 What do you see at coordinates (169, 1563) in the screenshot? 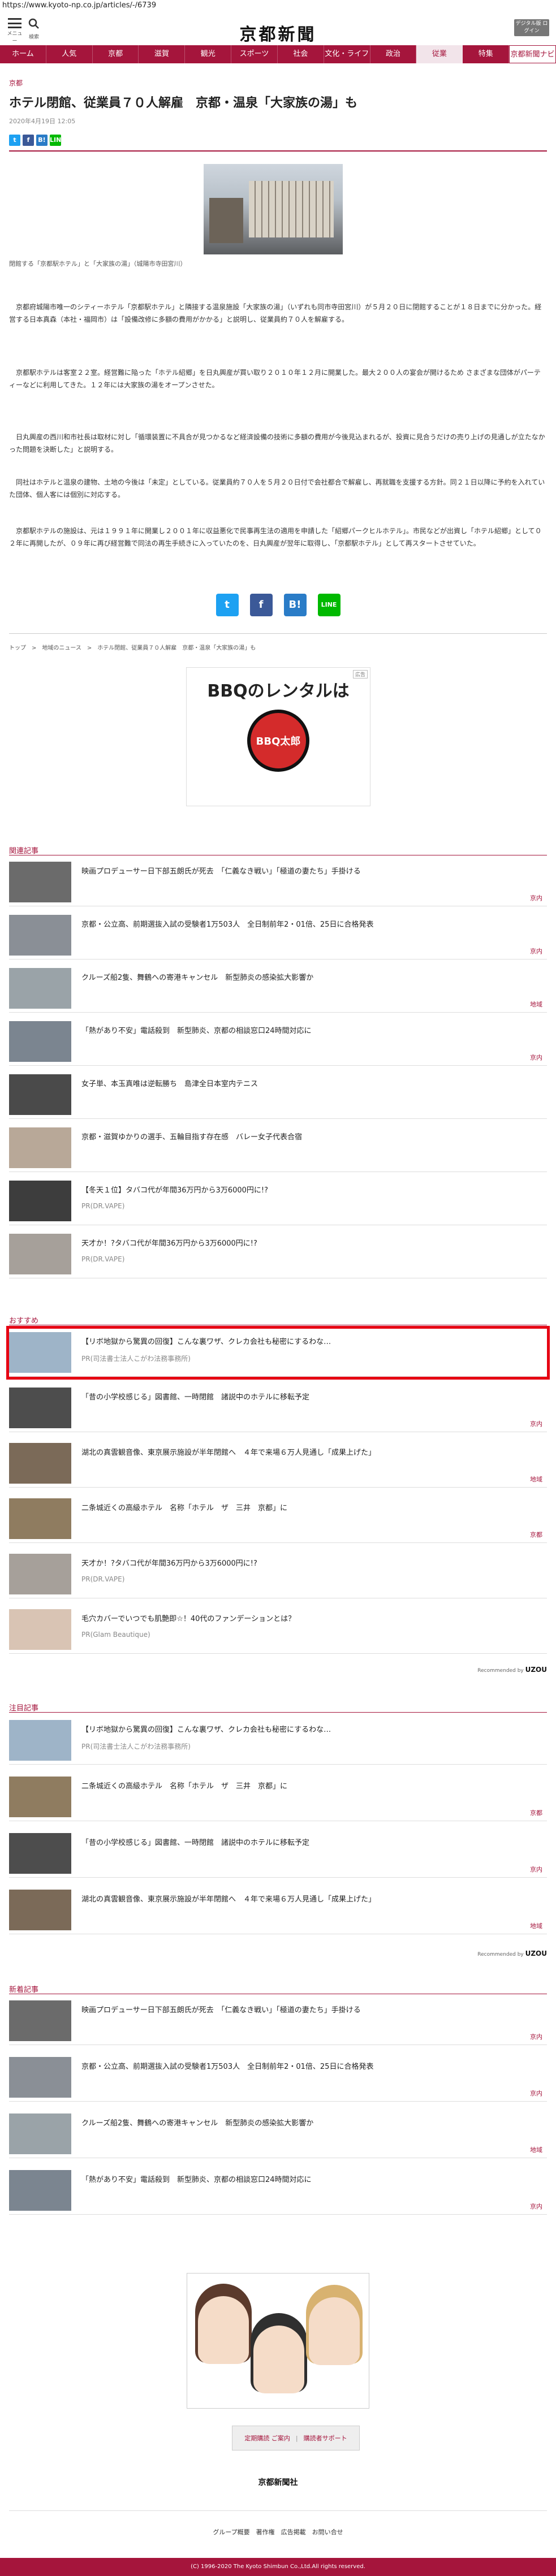
I see `item-title: 天才か！?タバコ代が年間36万円から3万6000円に!?` at bounding box center [169, 1563].